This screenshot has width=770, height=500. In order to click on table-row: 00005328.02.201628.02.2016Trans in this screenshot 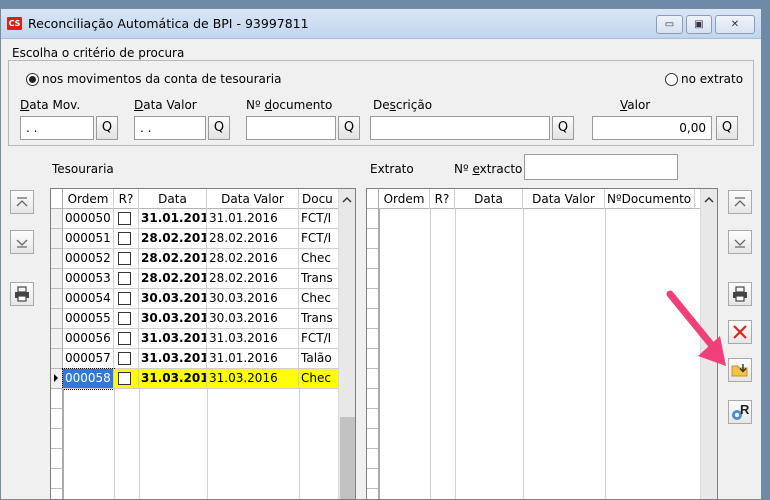, I will do `click(195, 279)`.